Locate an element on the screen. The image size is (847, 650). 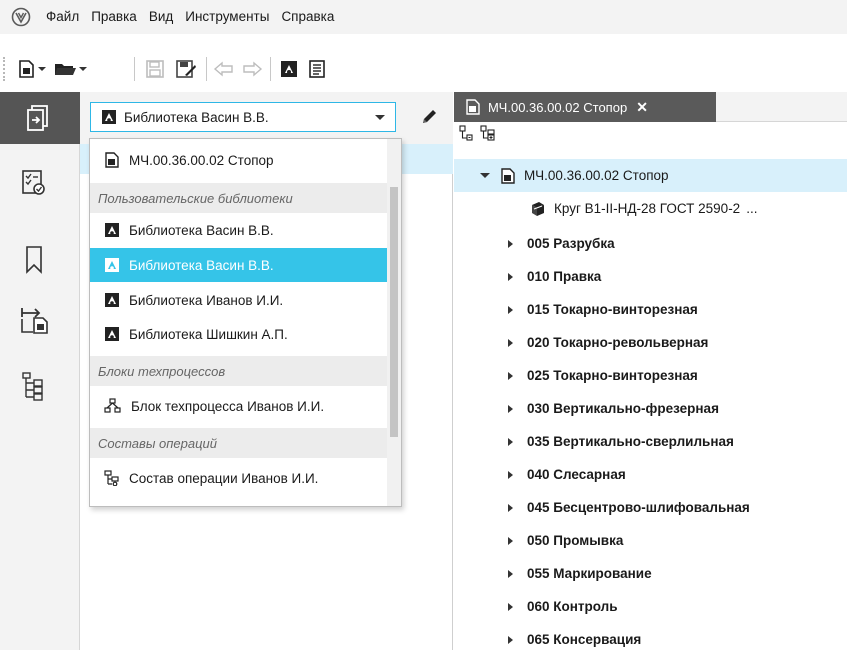
tree-operation-row: 005 Разрубка is located at coordinates (650, 243).